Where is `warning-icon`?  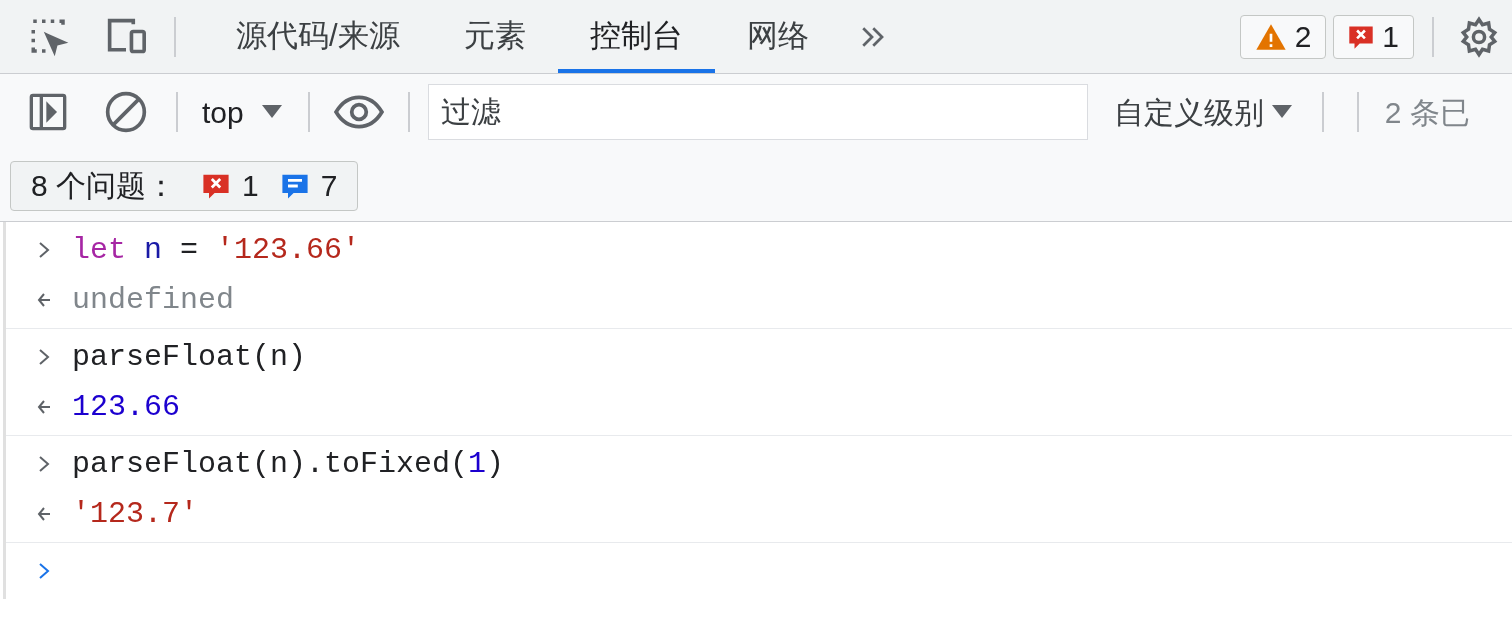
warning-icon is located at coordinates (1270, 36).